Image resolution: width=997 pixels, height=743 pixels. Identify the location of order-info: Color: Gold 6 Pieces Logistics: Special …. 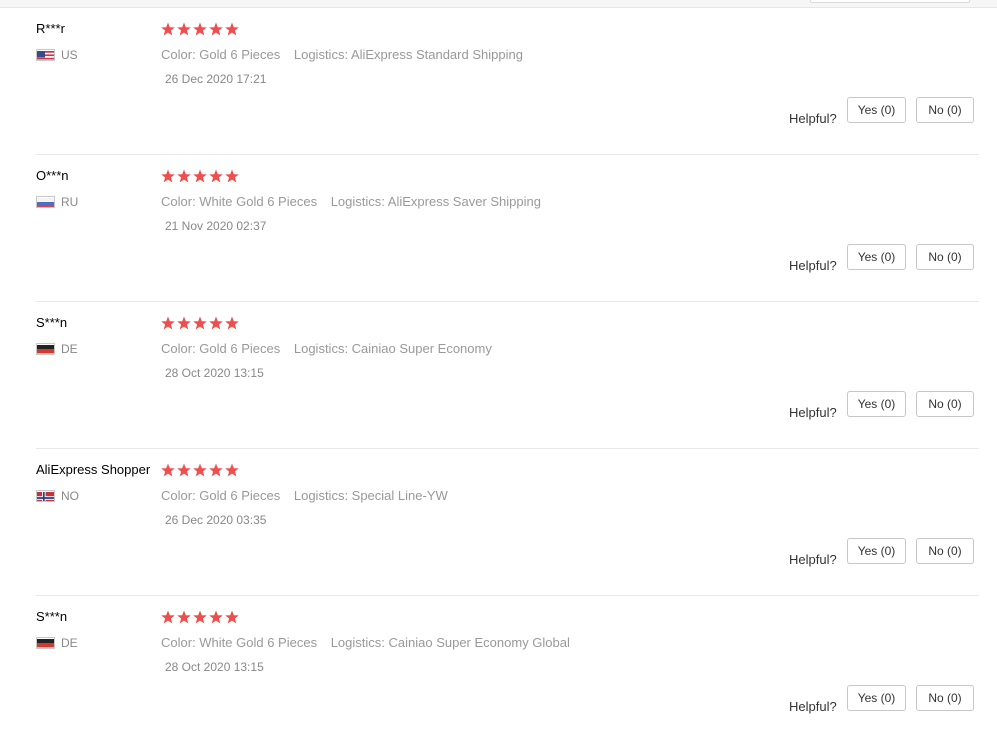
(304, 495).